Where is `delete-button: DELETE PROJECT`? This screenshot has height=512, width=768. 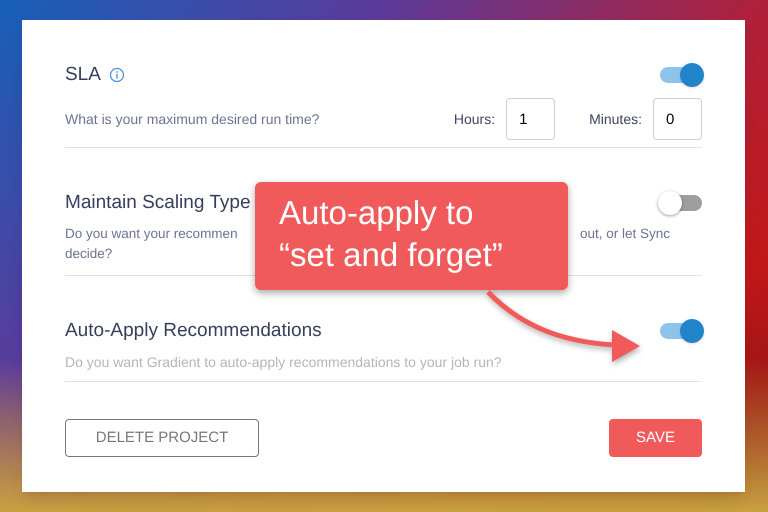
delete-button: DELETE PROJECT is located at coordinates (162, 438).